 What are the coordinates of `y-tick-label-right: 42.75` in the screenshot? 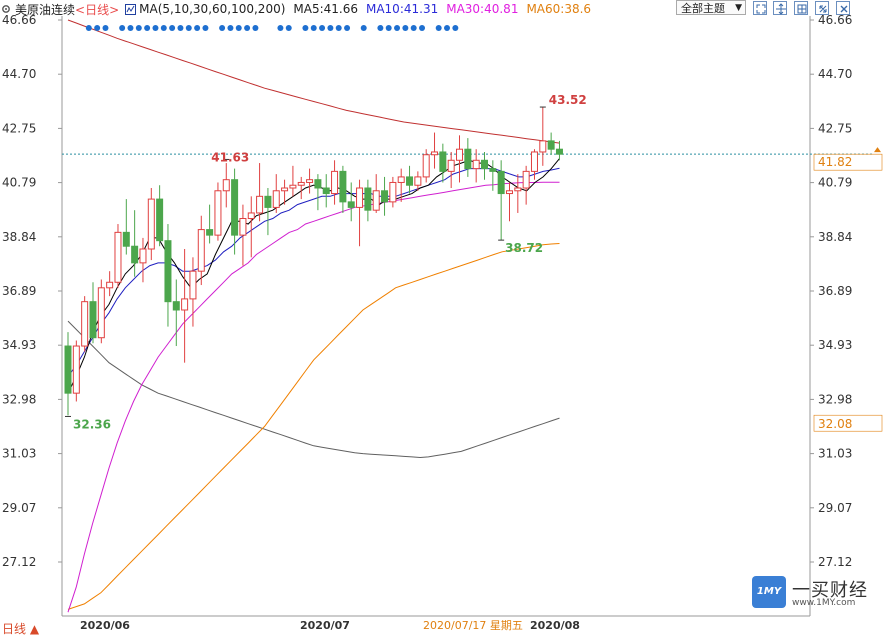 It's located at (835, 128).